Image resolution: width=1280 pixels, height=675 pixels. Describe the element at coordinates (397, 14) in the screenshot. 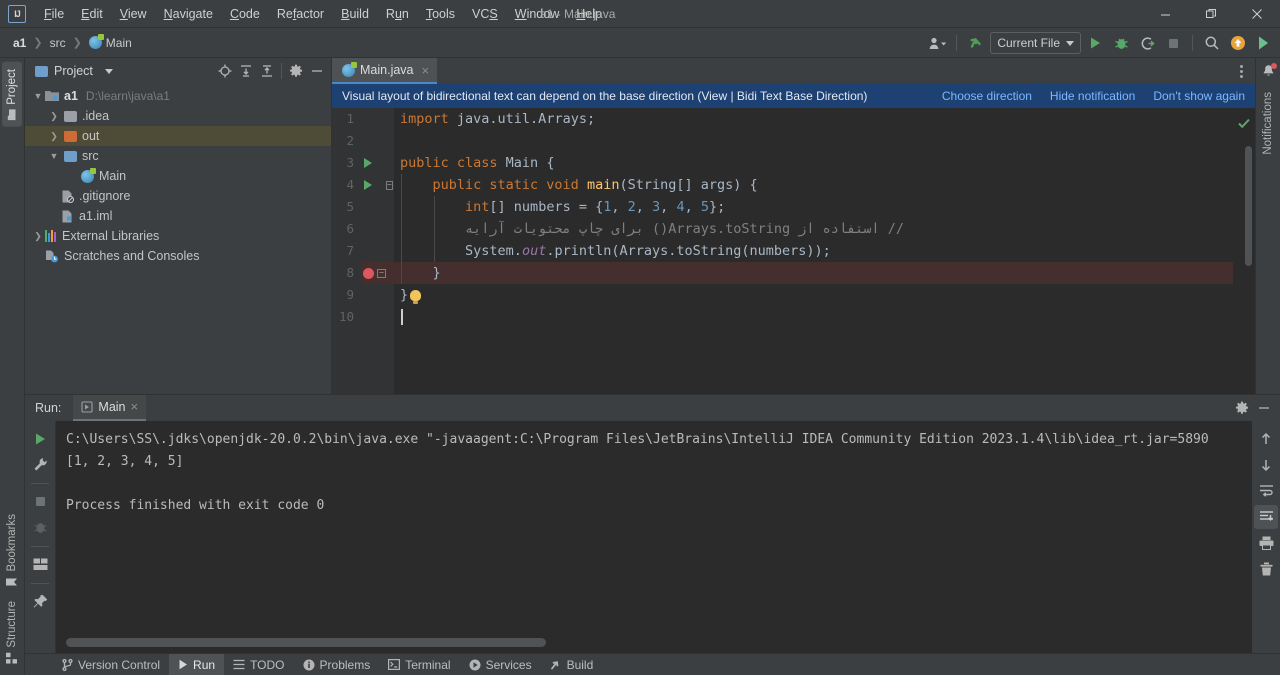

I see `menu-item-run: Run` at that location.